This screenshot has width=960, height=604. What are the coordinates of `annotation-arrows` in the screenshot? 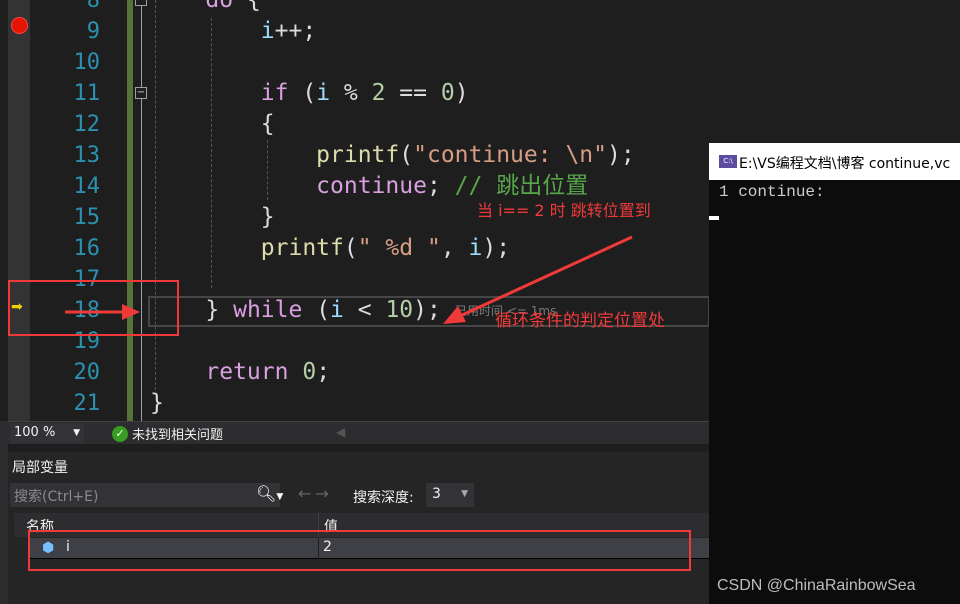 It's located at (349, 279).